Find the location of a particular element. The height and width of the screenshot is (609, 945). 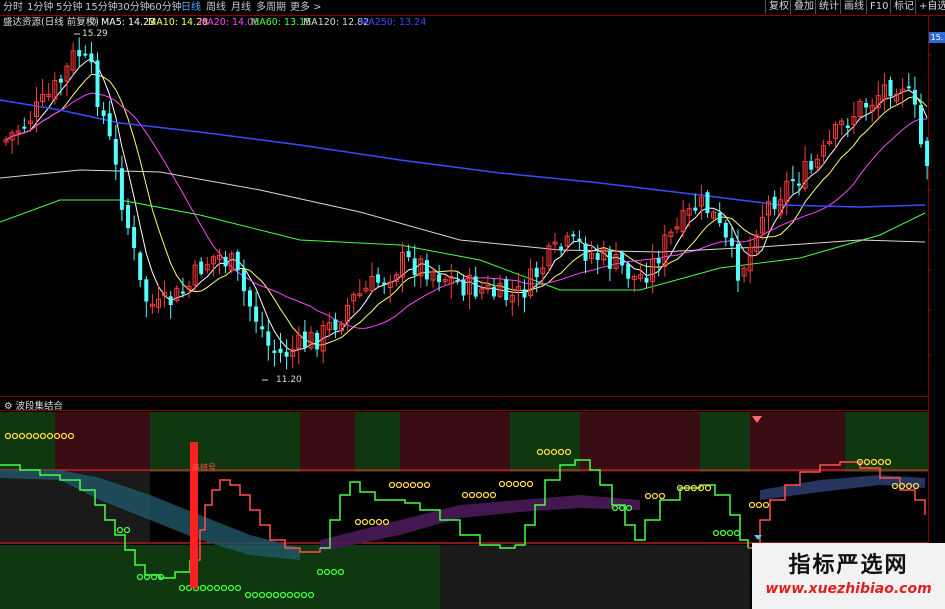

watermark-title: 指标严选网 is located at coordinates (848, 565).